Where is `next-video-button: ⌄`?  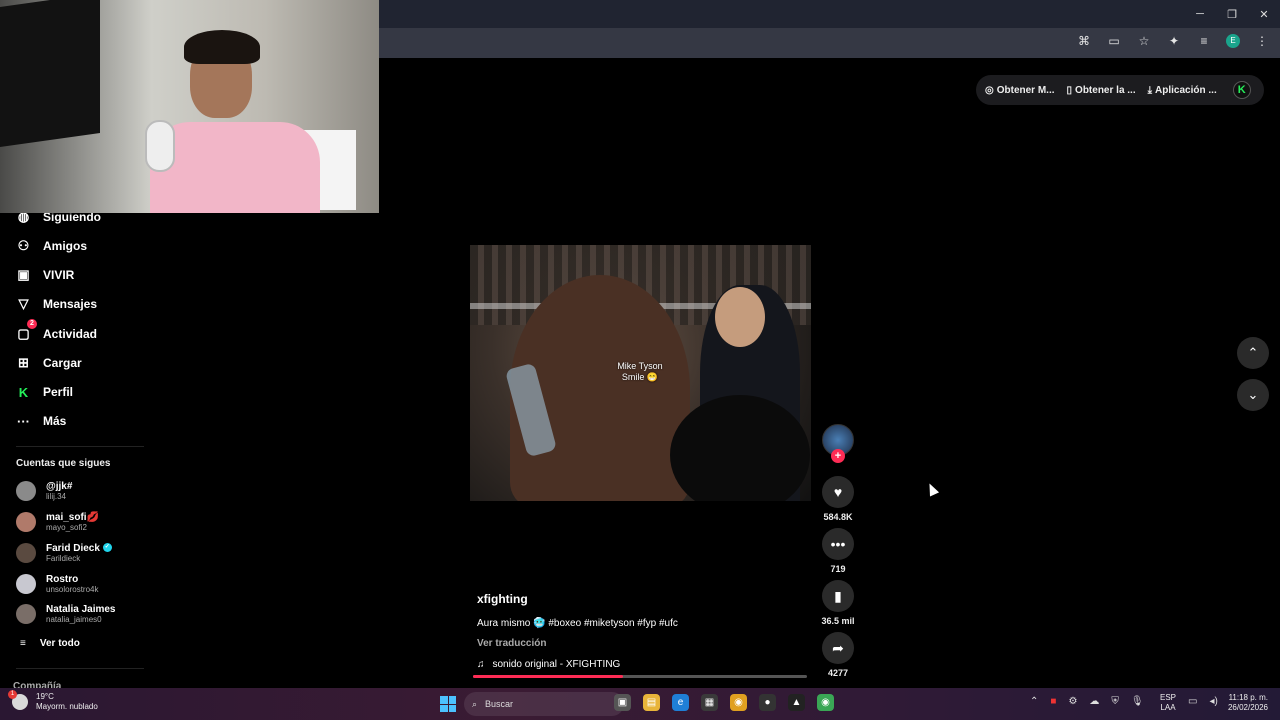 next-video-button: ⌄ is located at coordinates (1253, 395).